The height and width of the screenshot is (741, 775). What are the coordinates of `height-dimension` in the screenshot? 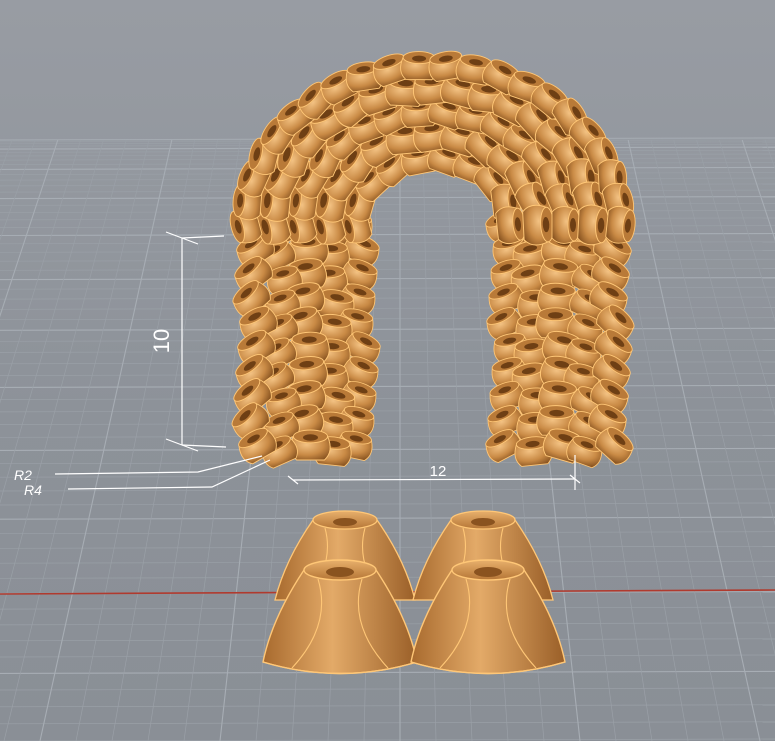 It's located at (196, 341).